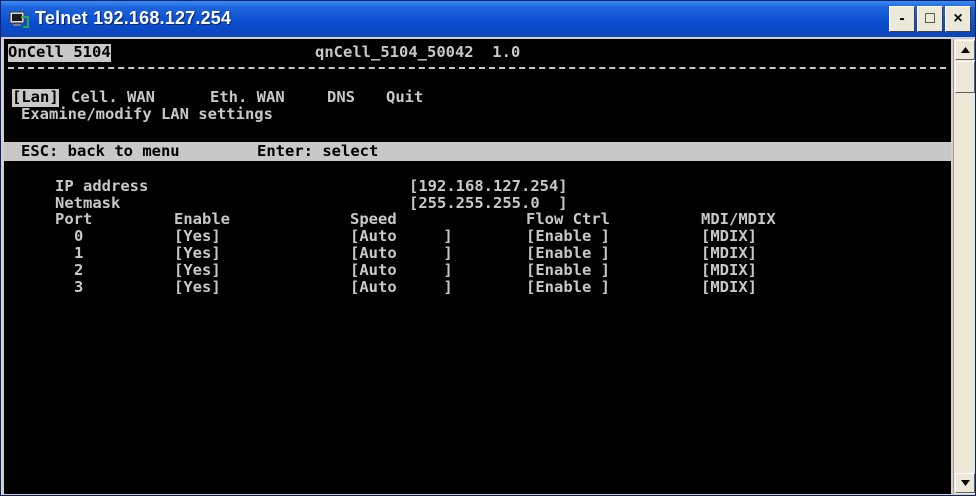 This screenshot has height=498, width=978. What do you see at coordinates (568, 219) in the screenshot?
I see `col-header-flow-ctrl: Flow Ctrl` at bounding box center [568, 219].